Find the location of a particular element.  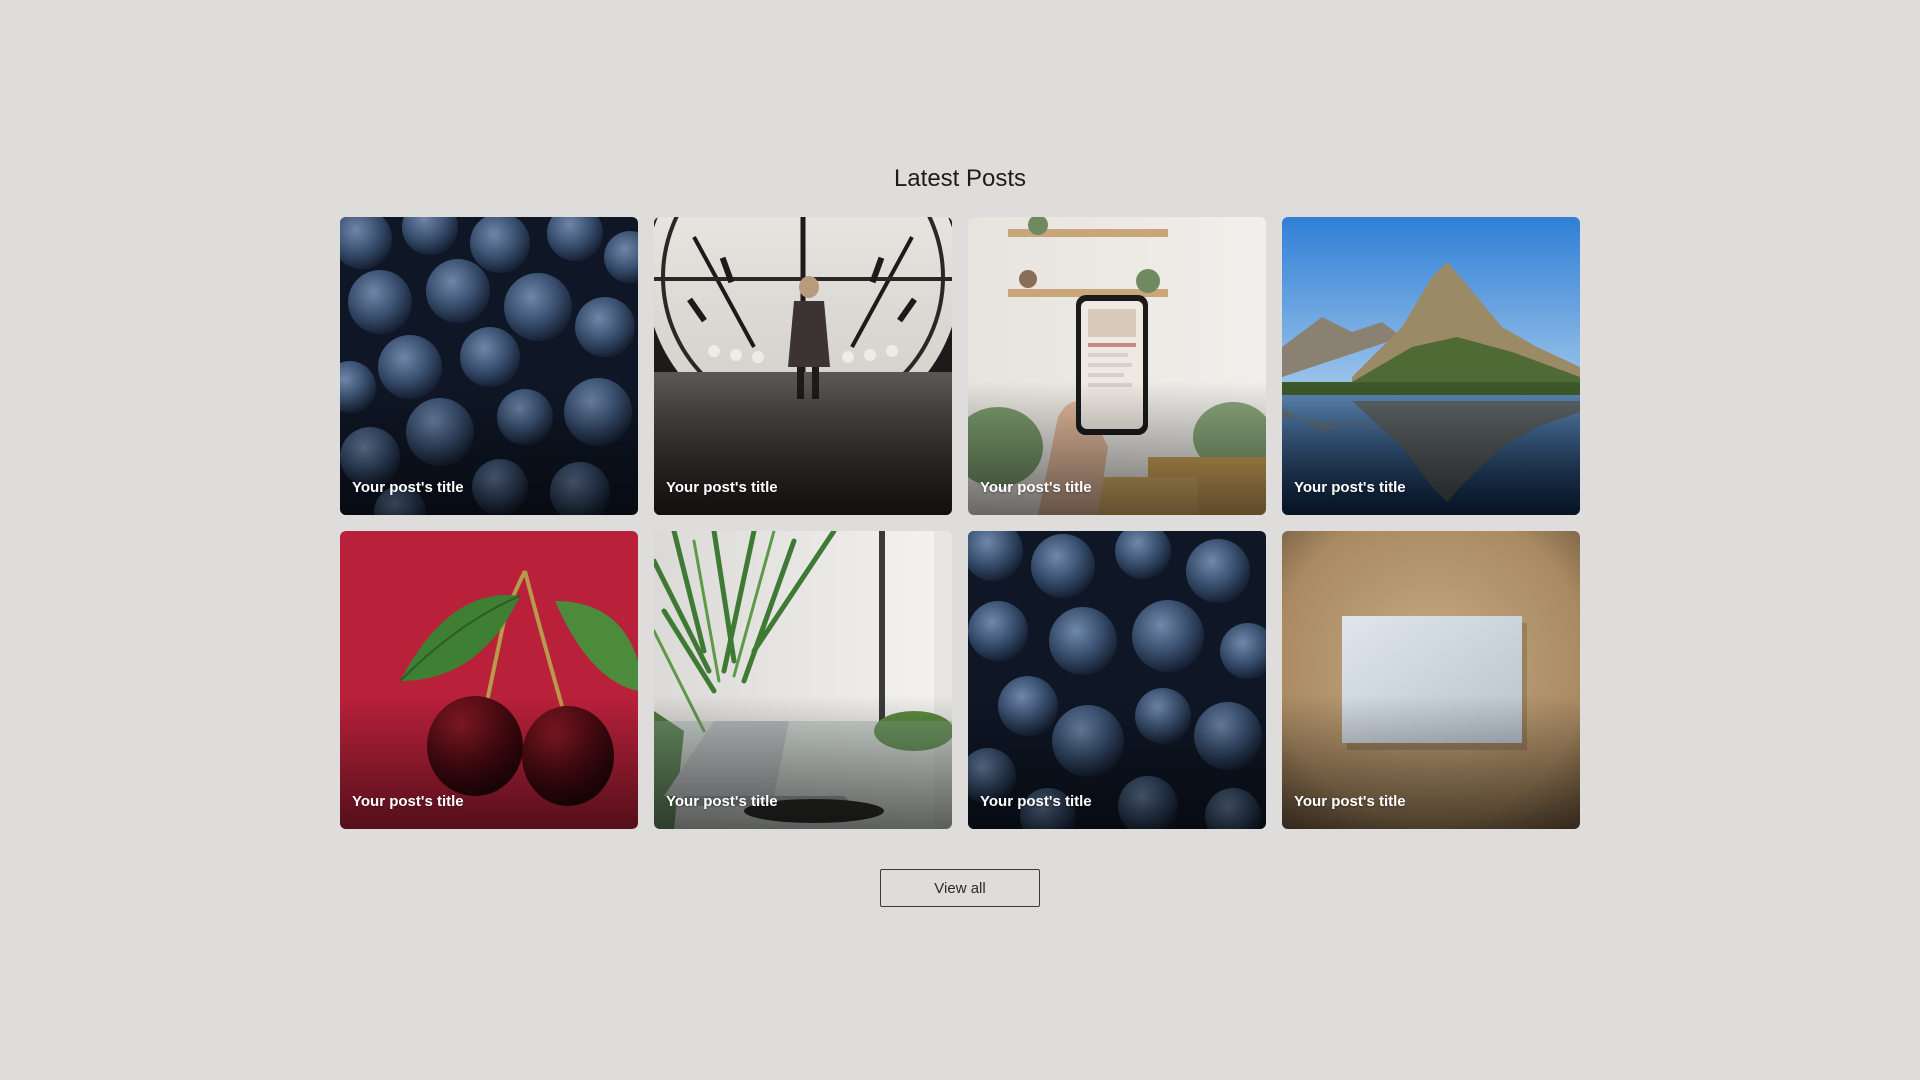

laptop-palm-image is located at coordinates (803, 680).